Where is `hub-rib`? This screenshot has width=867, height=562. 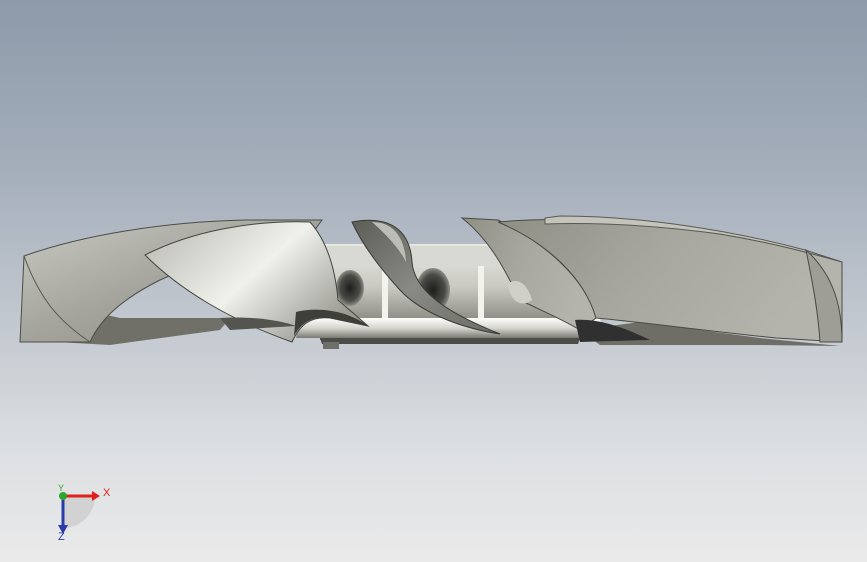
hub-rib is located at coordinates (481, 292).